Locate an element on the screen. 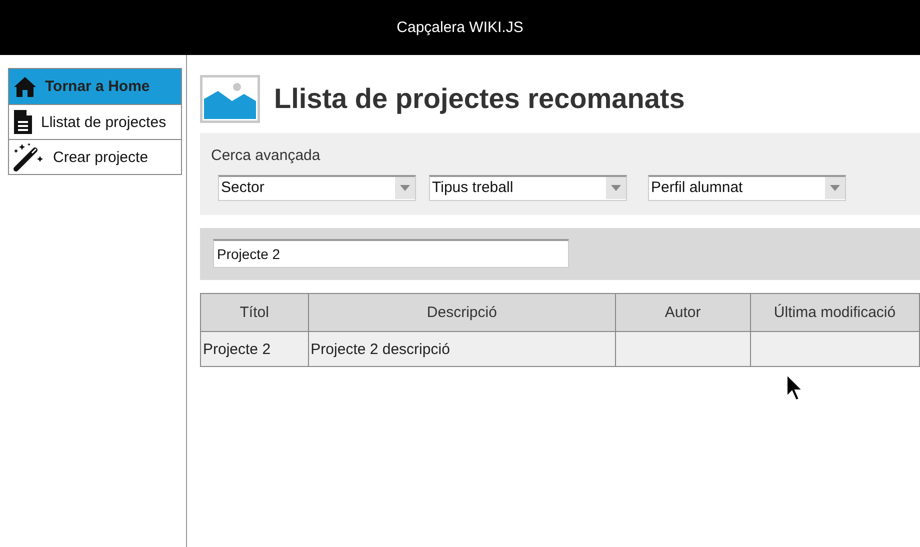  magic-wand-icon is located at coordinates (29, 157).